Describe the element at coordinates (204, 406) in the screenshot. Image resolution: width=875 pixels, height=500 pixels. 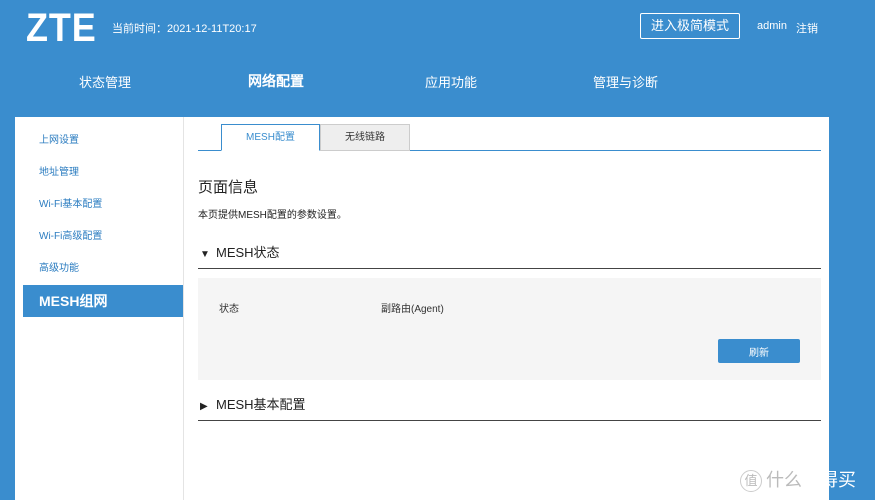
I see `triangle-right-icon: ▶` at that location.